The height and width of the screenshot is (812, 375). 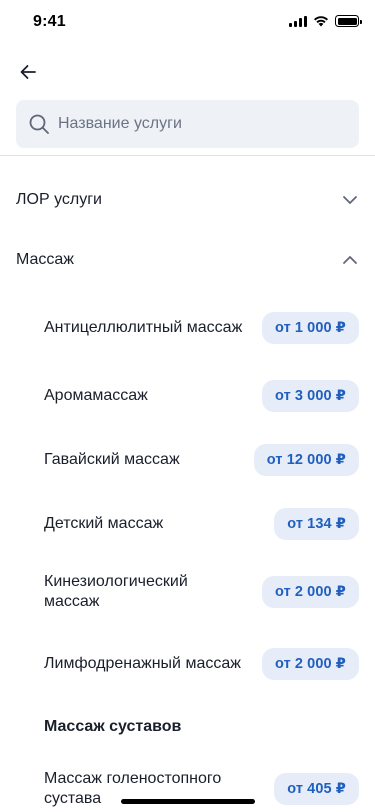 What do you see at coordinates (59, 199) in the screenshot?
I see `category-label: ЛОР услуги` at bounding box center [59, 199].